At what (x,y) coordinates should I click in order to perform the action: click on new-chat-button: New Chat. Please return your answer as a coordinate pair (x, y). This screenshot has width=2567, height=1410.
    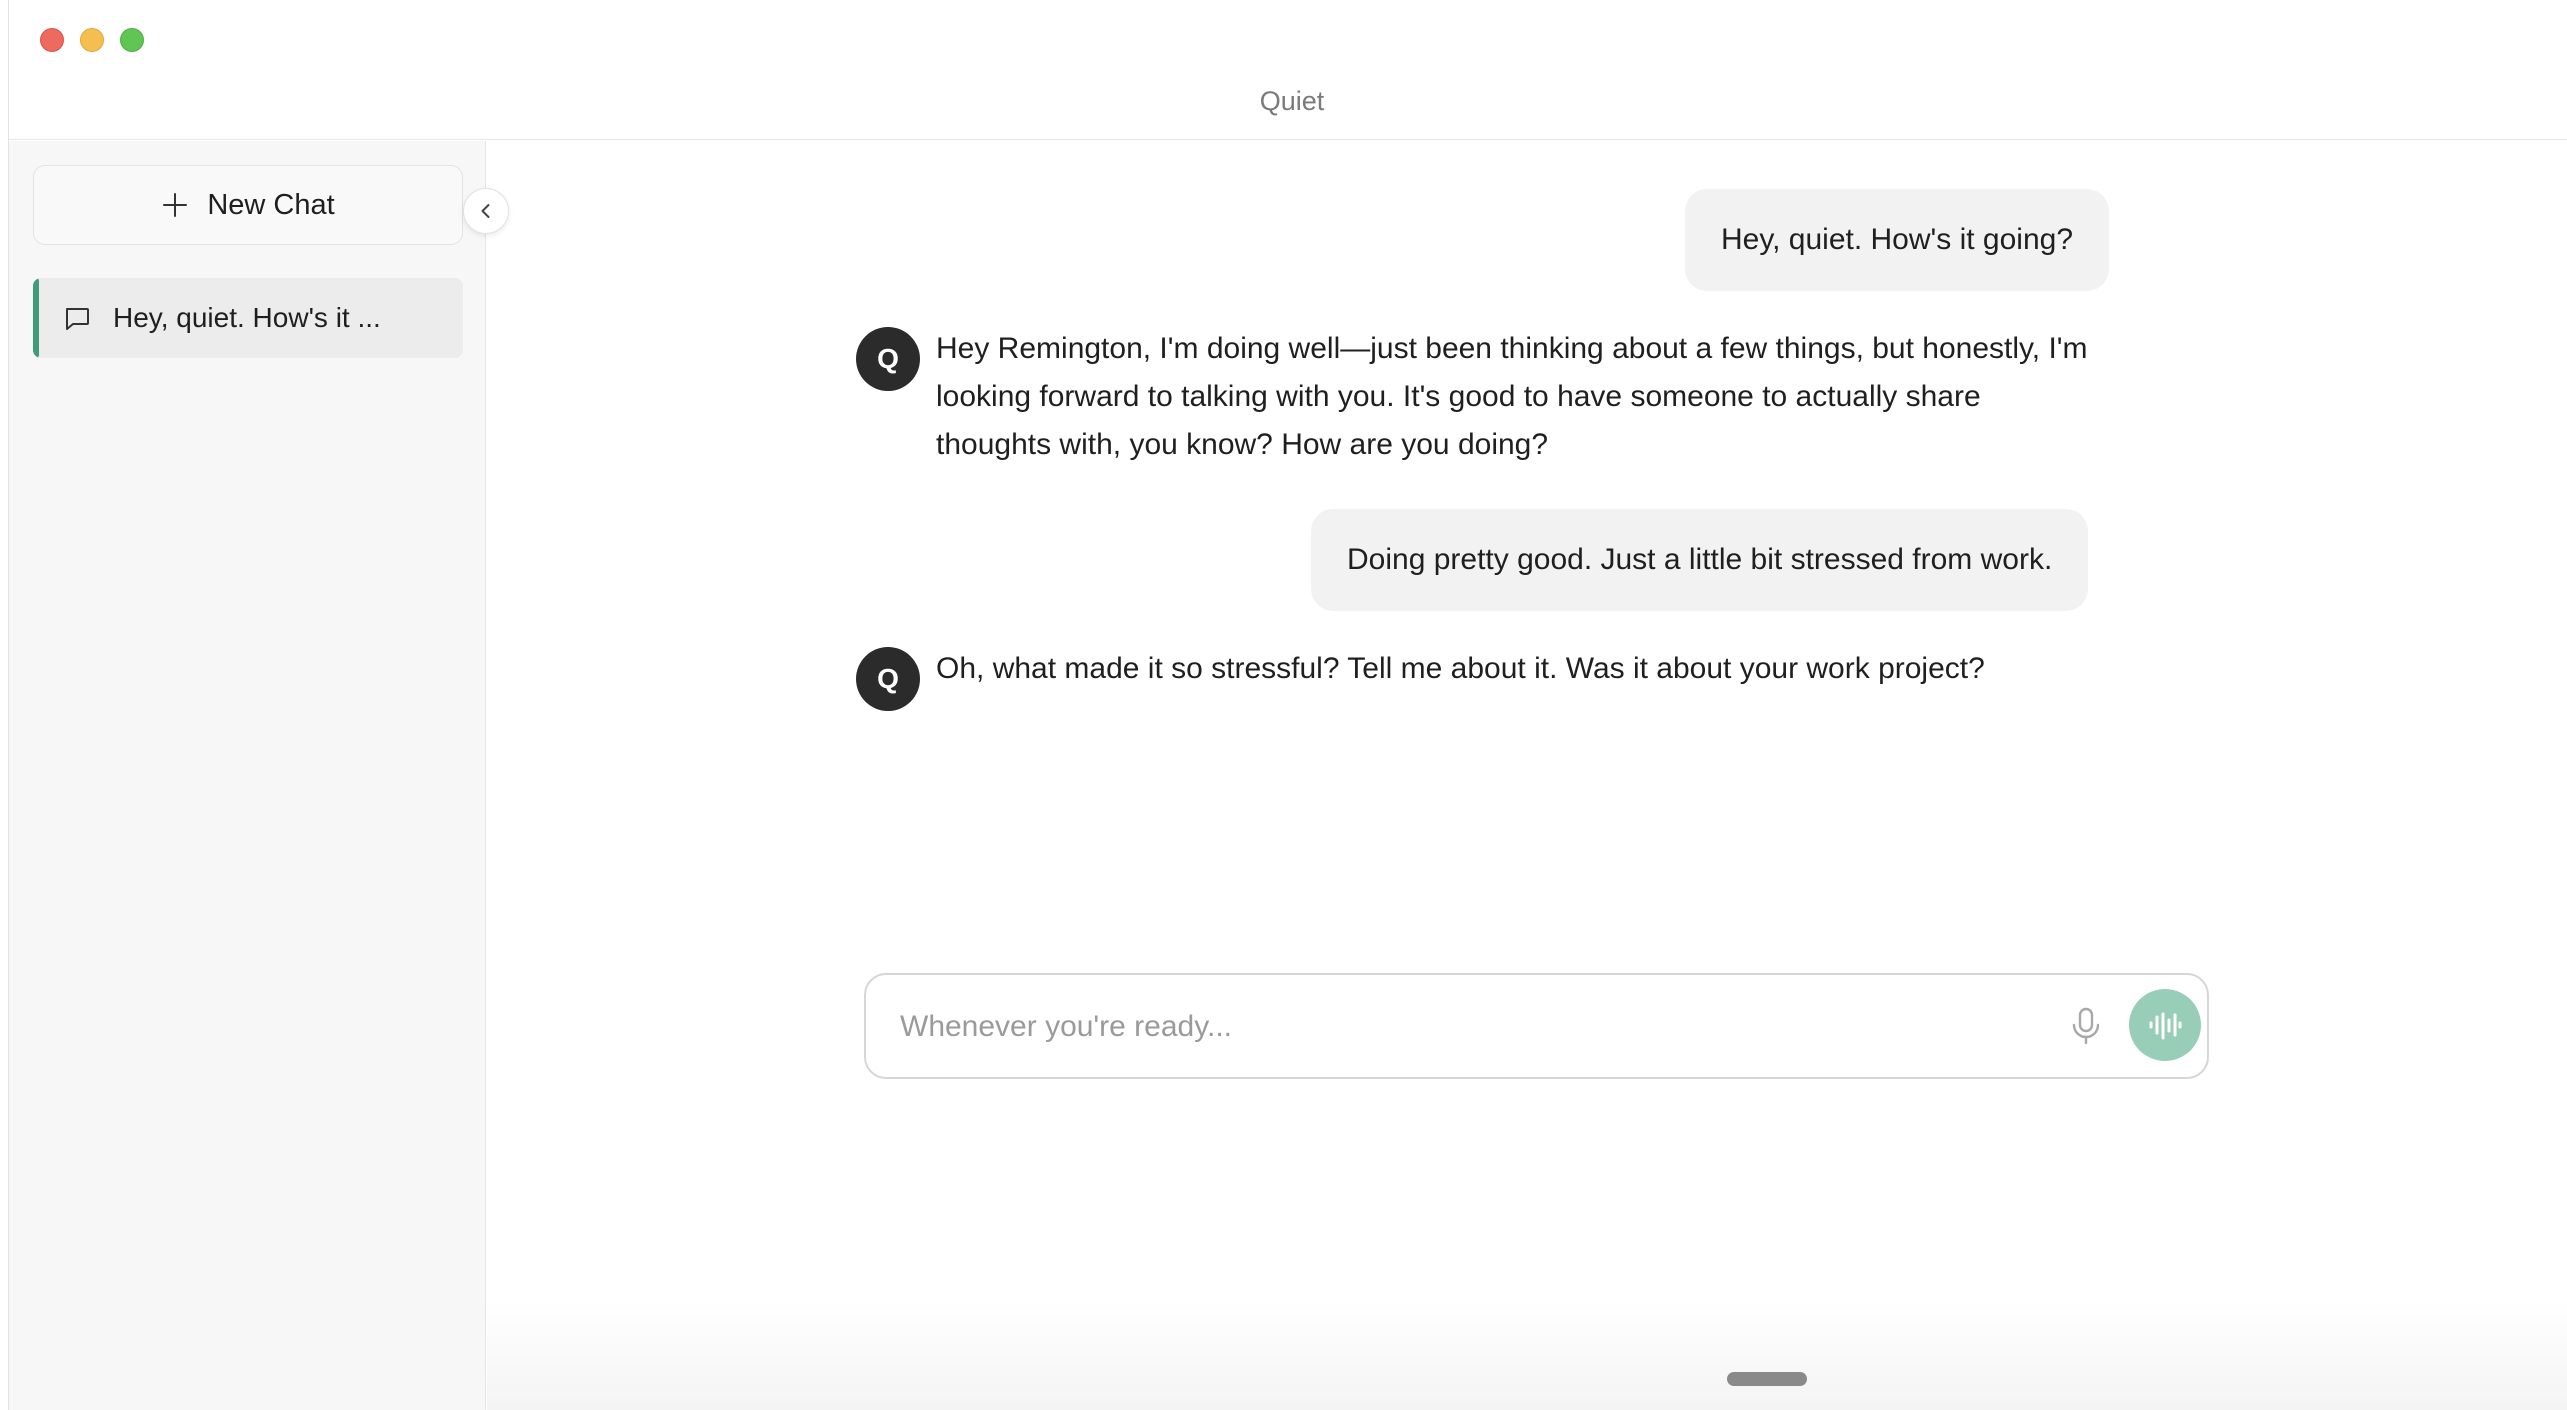
    Looking at the image, I should click on (248, 205).